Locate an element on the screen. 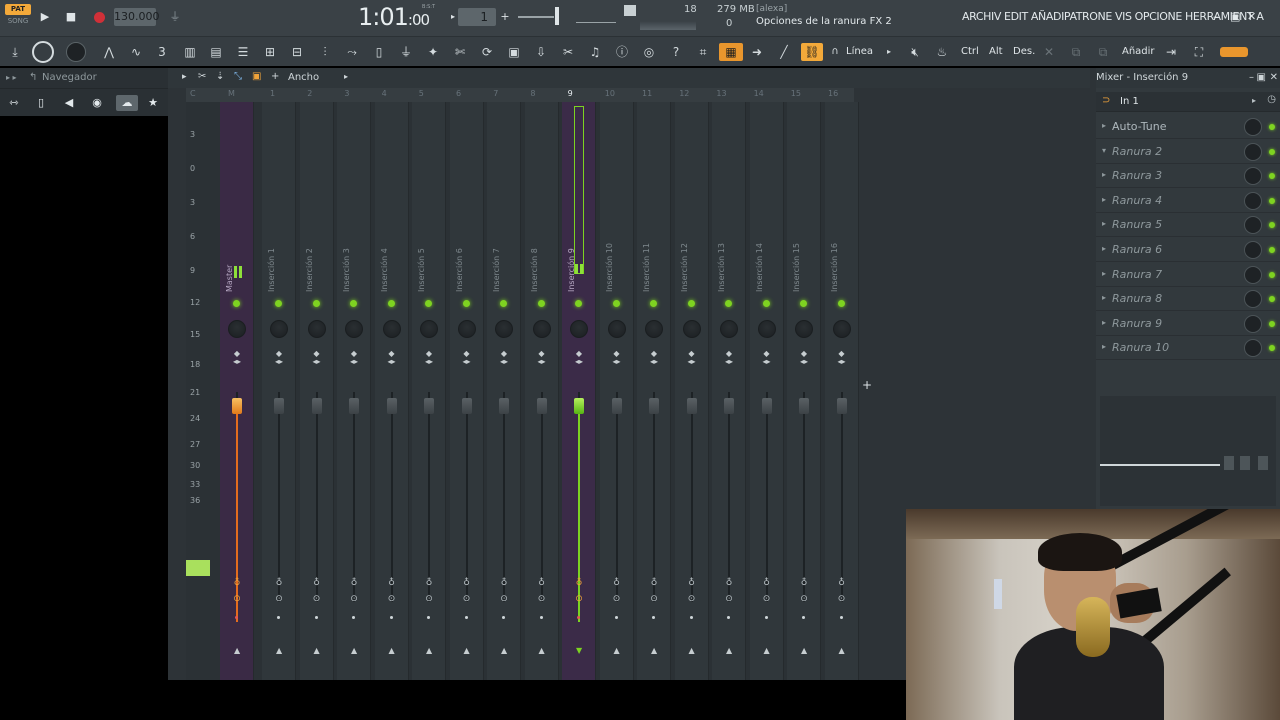 The height and width of the screenshot is (720, 1280). pin-icon: ⇥ is located at coordinates (1171, 52).